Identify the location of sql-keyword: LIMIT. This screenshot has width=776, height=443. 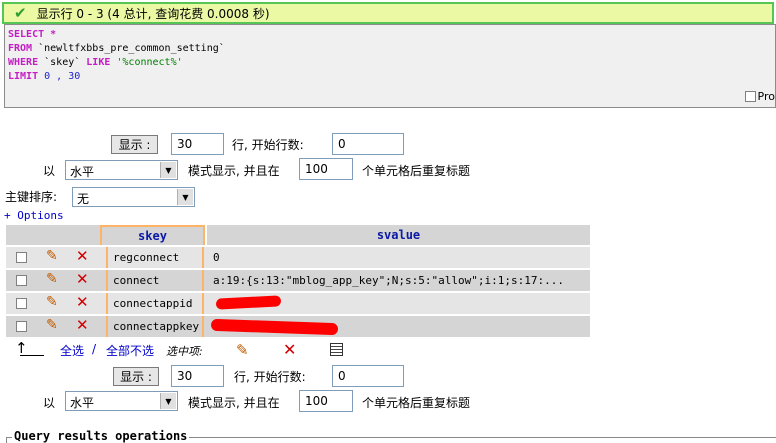
(23, 76).